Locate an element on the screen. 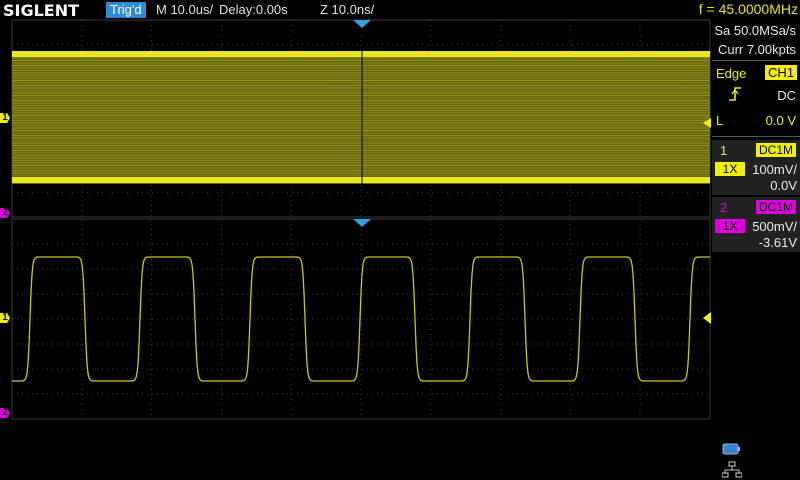 The width and height of the screenshot is (800, 480). network-icon is located at coordinates (732, 469).